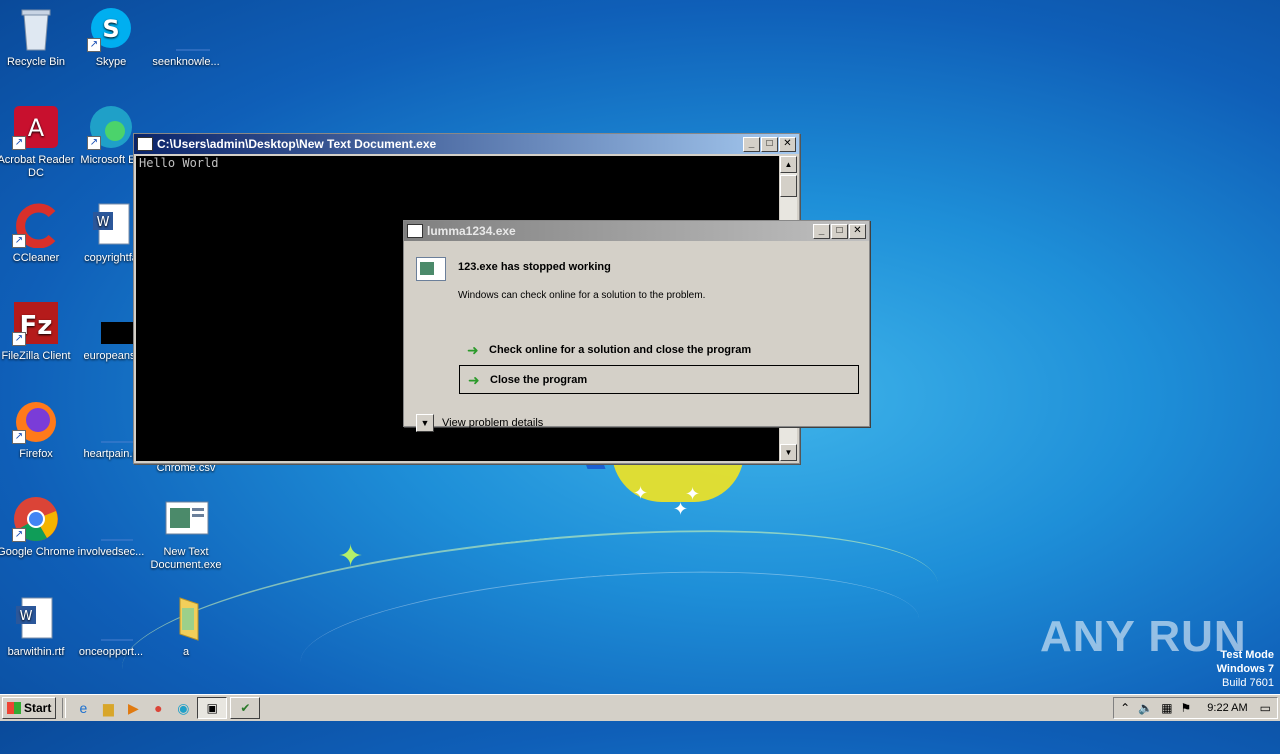 The height and width of the screenshot is (754, 1280). What do you see at coordinates (36, 421) in the screenshot?
I see `firefox-icon: ↗` at bounding box center [36, 421].